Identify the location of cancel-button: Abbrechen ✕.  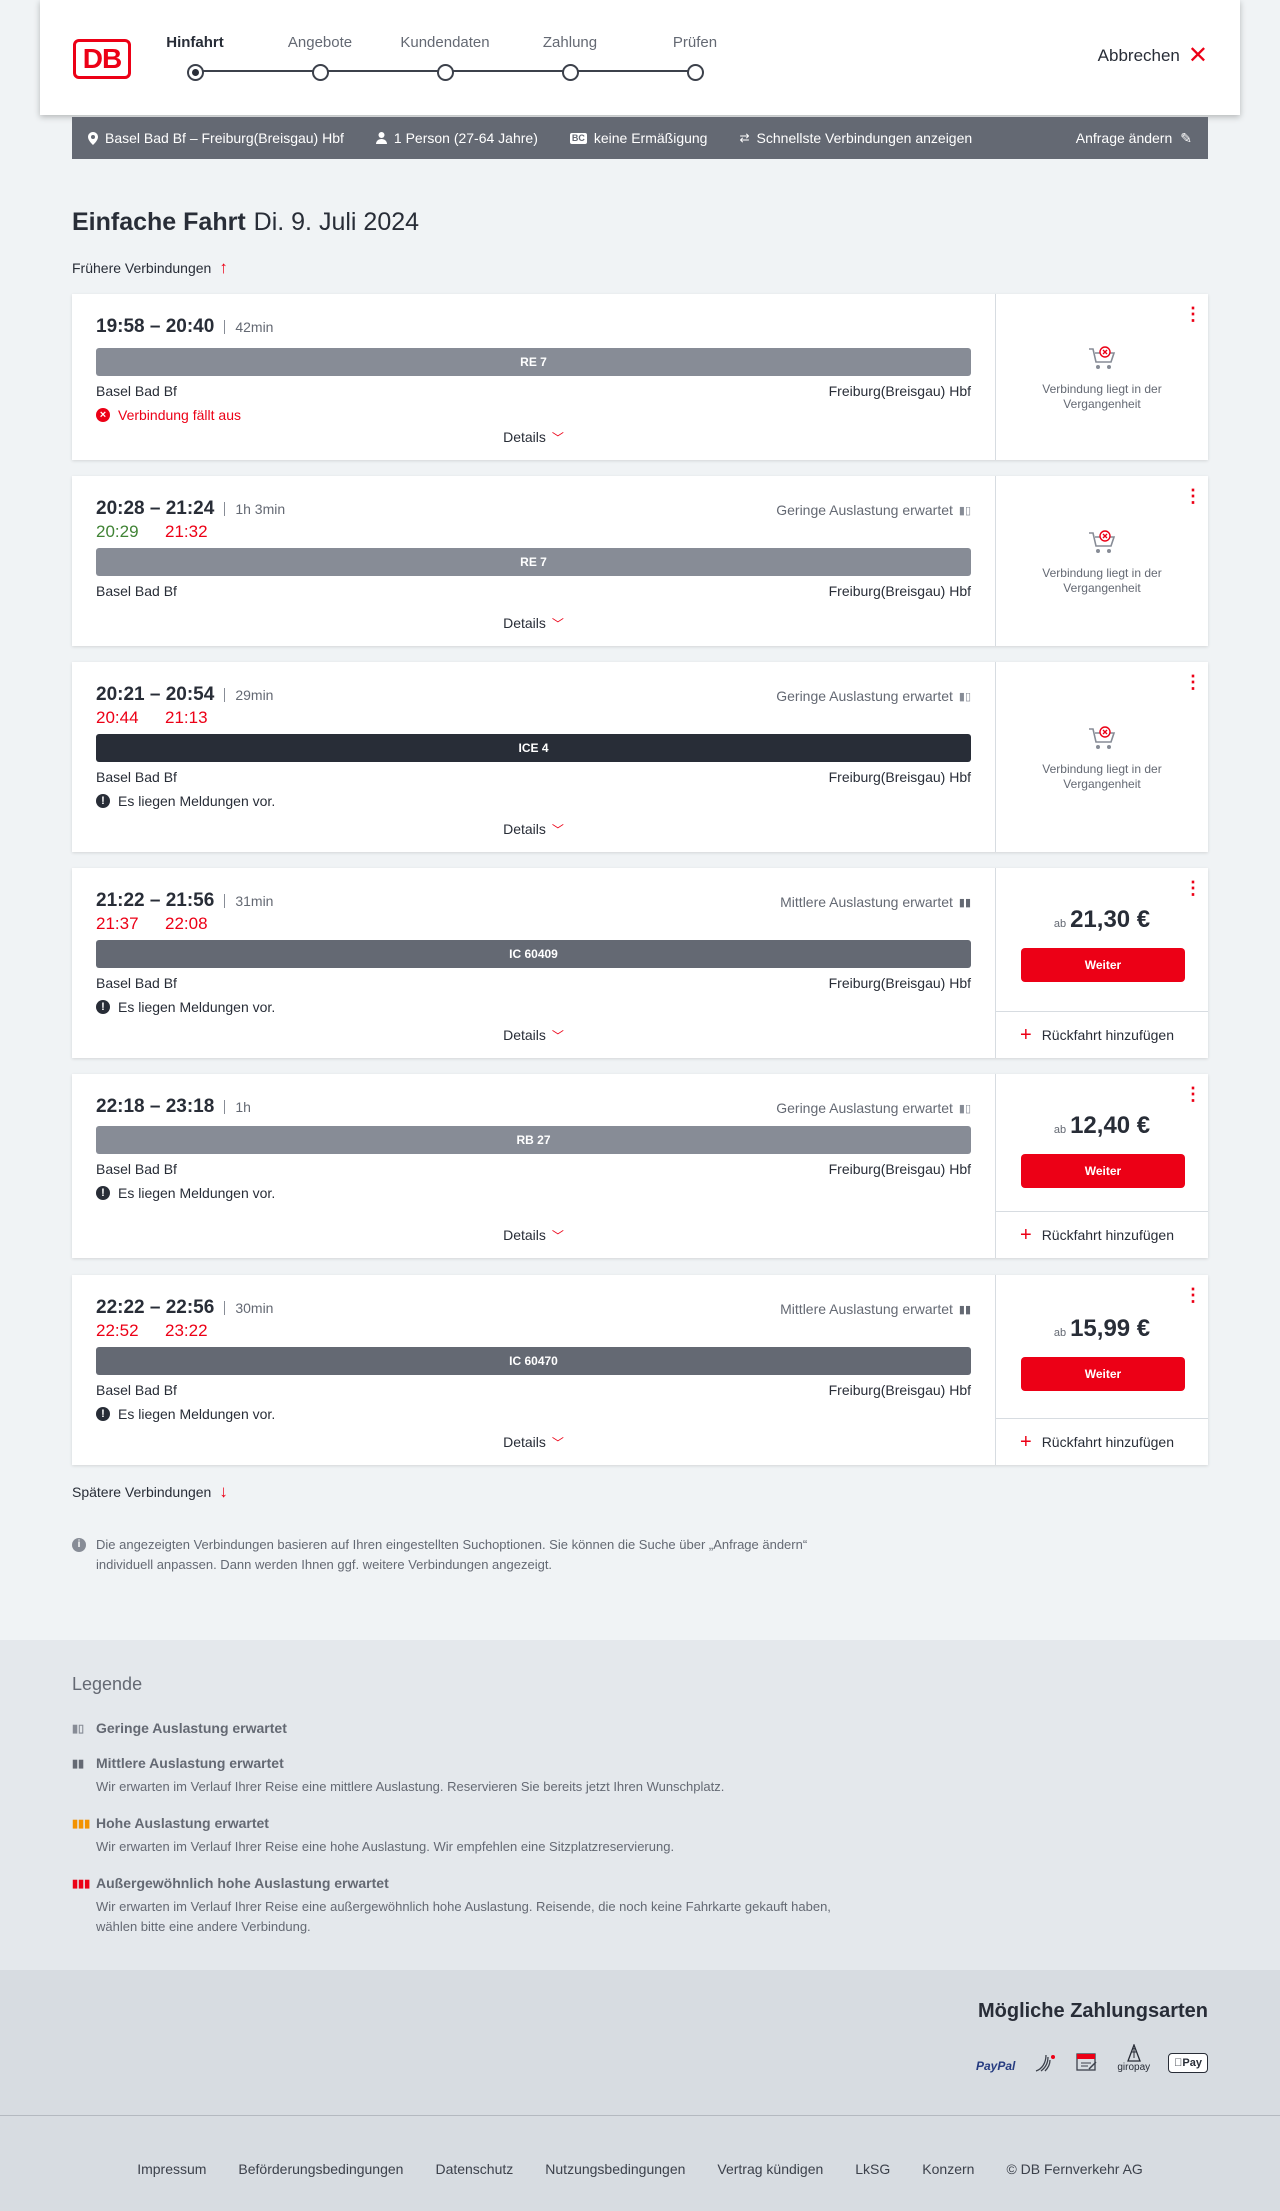
(1152, 56).